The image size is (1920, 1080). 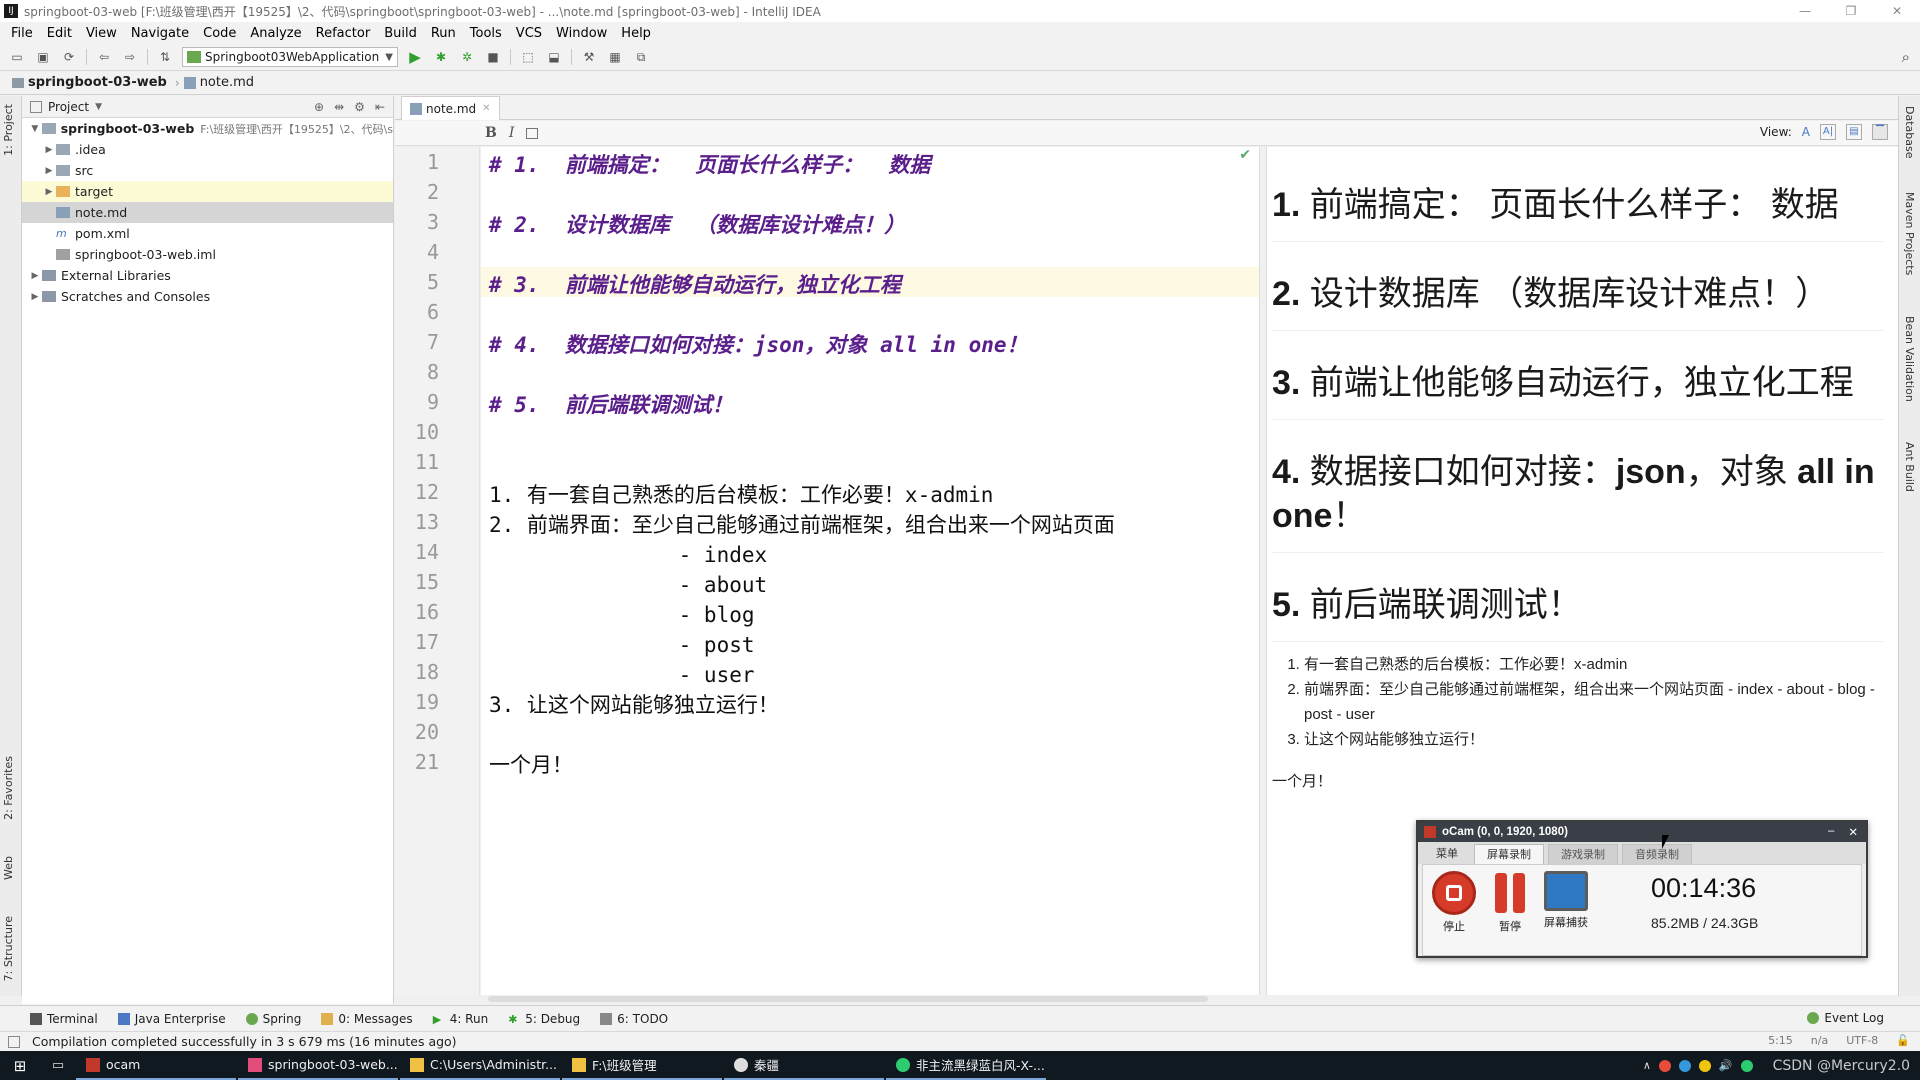 What do you see at coordinates (804, 1065) in the screenshot?
I see `taskbar-item-qinjiang: 秦疆` at bounding box center [804, 1065].